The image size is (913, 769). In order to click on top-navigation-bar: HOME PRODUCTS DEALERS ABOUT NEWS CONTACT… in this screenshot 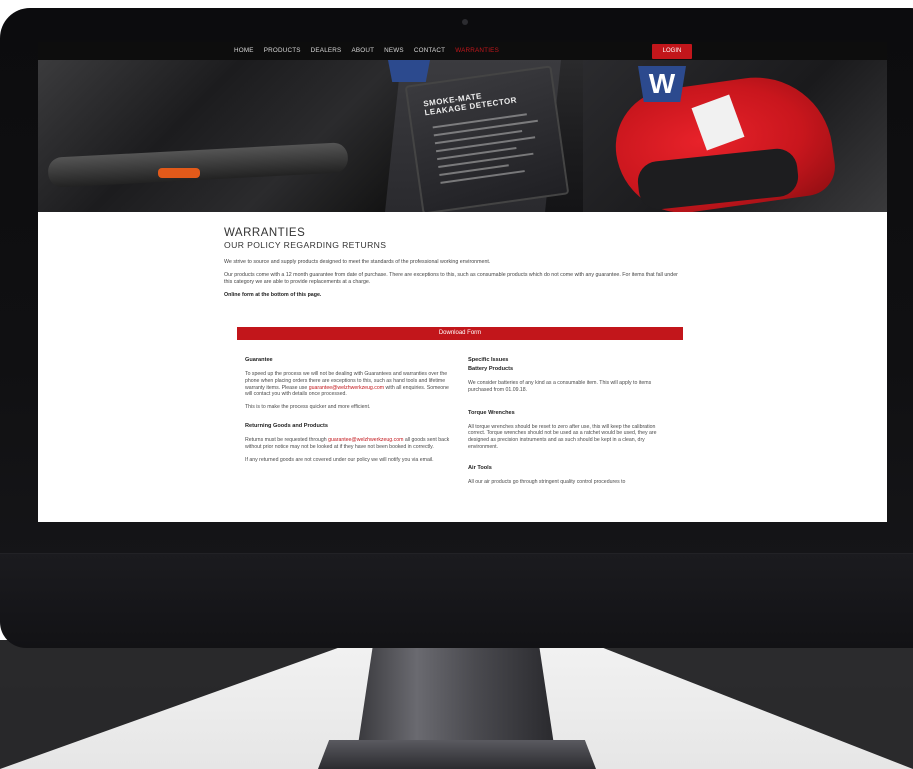, I will do `click(462, 51)`.